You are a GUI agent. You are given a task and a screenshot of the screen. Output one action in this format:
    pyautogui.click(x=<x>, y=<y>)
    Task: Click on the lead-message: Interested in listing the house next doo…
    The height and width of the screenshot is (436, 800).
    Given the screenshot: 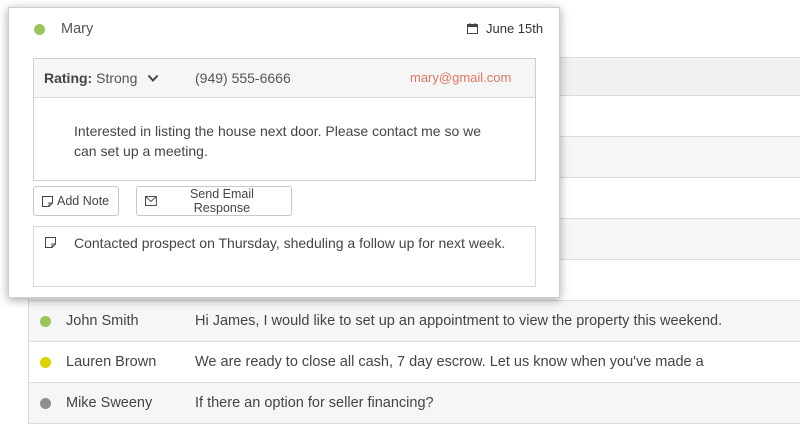 What is the action you would take?
    pyautogui.click(x=278, y=141)
    